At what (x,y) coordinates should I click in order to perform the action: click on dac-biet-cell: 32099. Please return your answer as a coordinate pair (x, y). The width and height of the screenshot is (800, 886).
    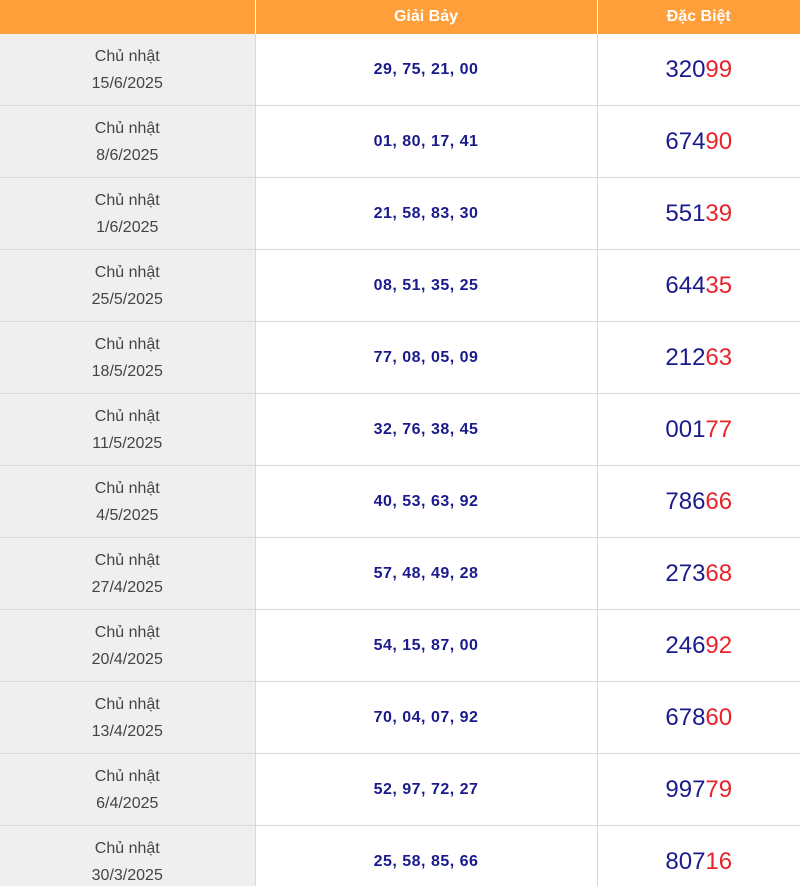
    Looking at the image, I should click on (698, 70).